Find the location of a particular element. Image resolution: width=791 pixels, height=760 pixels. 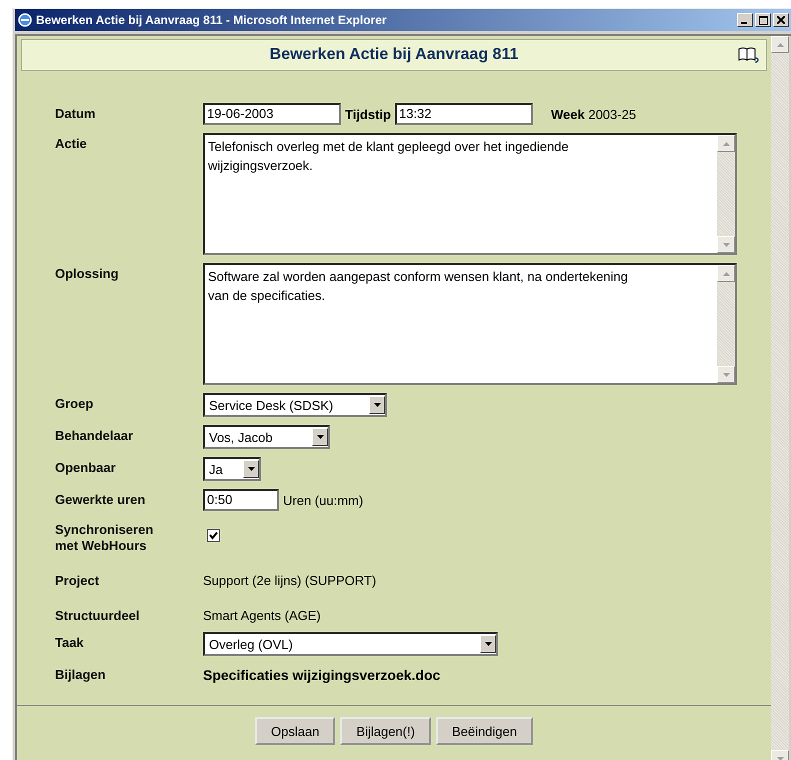

text-area: Telefonisch overleg met de klant gepleegd over het ingediende wijzigingsverzoek. is located at coordinates (470, 194).